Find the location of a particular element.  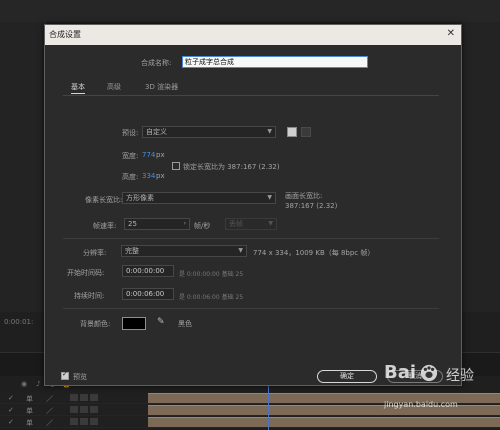

start-timecode-label: 开始时间码: is located at coordinates (86, 273).